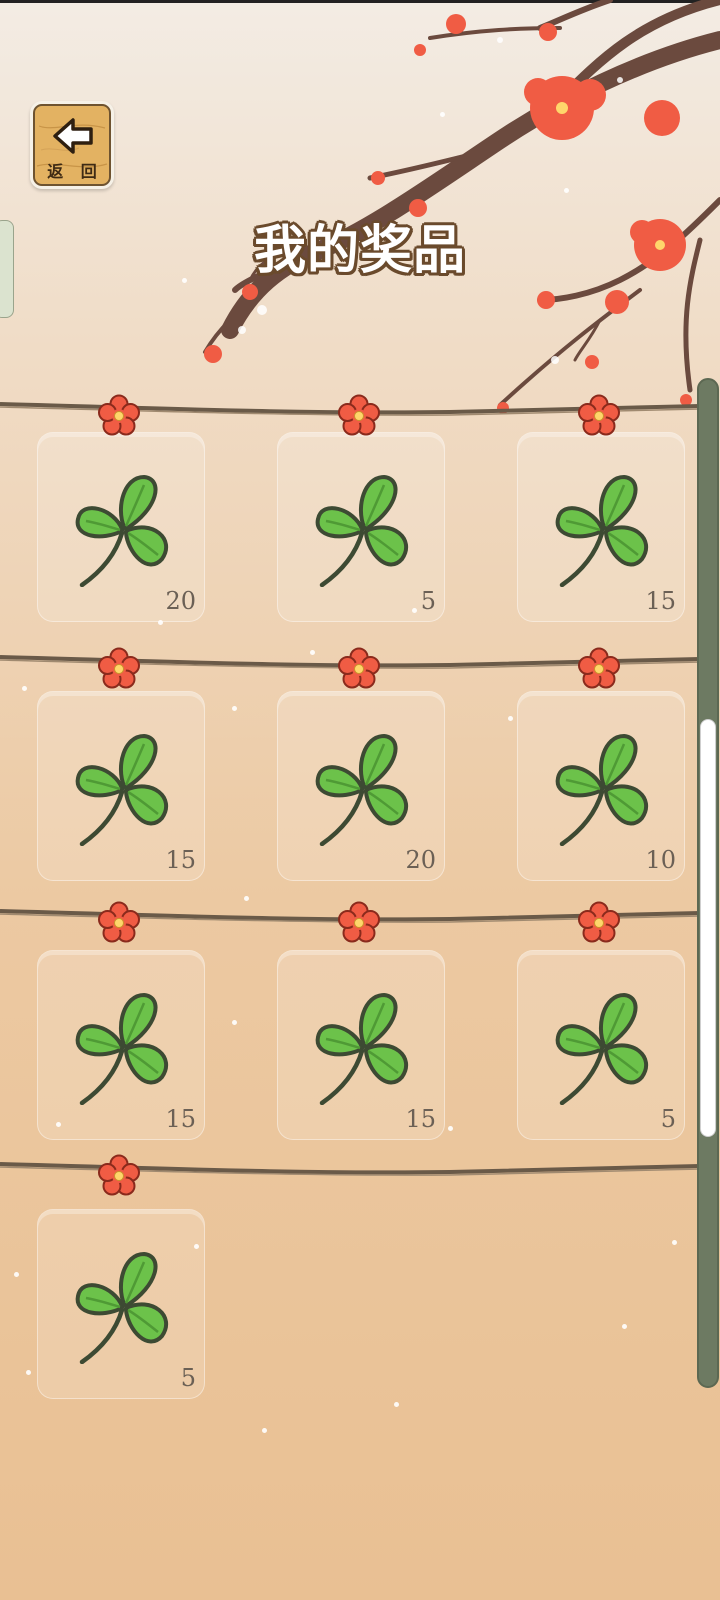  I want to click on back-button-plate: 返 回, so click(72, 145).